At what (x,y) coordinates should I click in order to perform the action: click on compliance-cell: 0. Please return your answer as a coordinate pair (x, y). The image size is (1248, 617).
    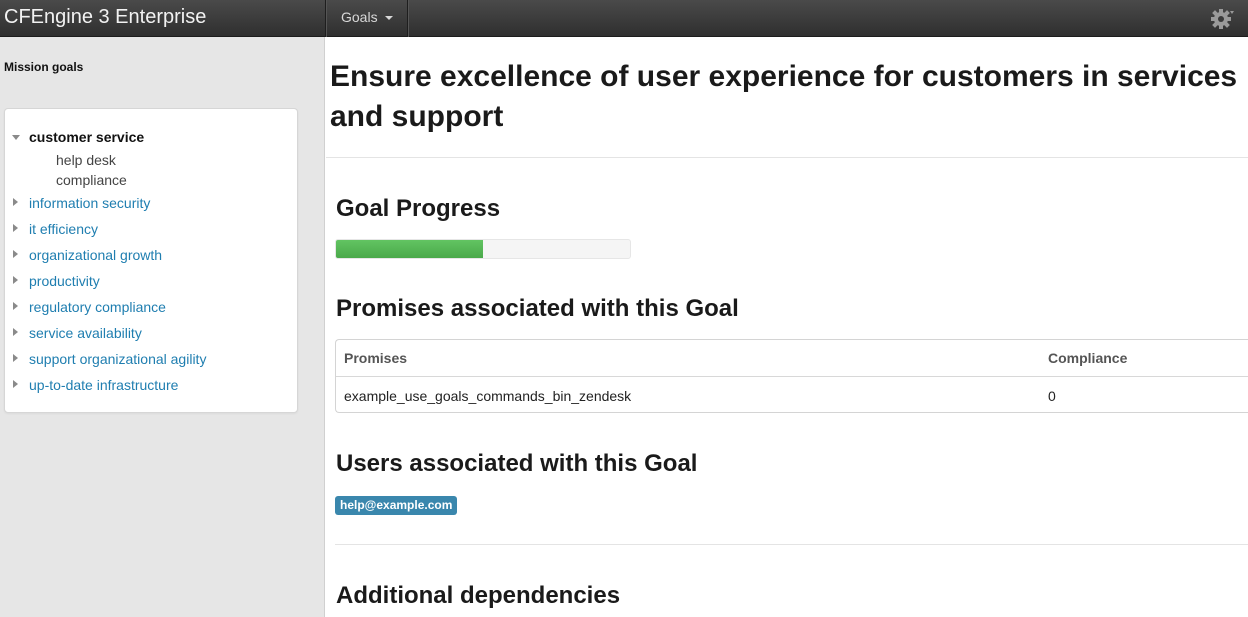
    Looking at the image, I should click on (1052, 396).